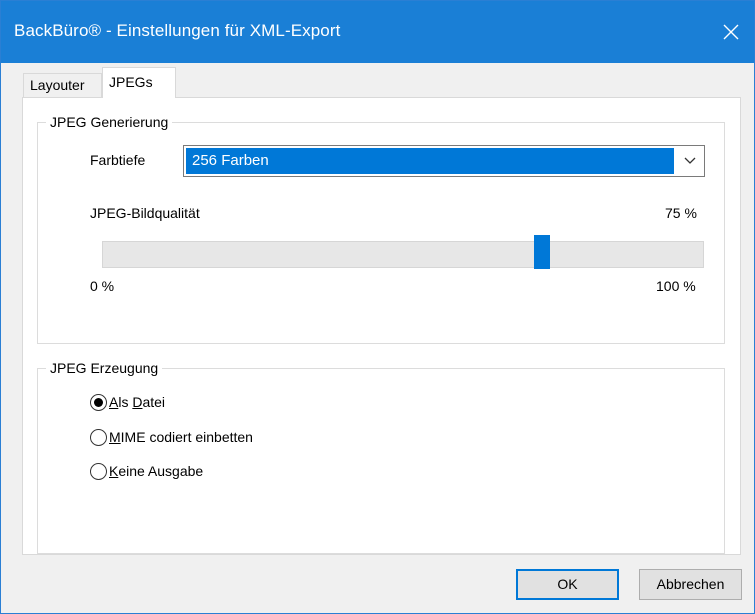 The width and height of the screenshot is (755, 614). Describe the element at coordinates (137, 402) in the screenshot. I see `radio-label: Als Datei` at that location.